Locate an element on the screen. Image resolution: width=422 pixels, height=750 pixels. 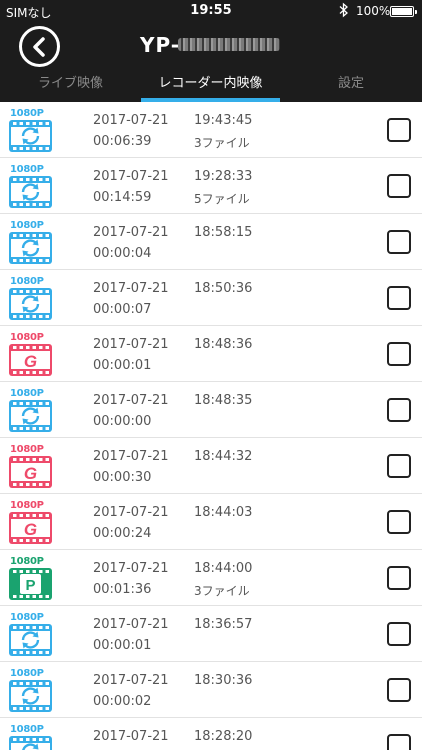
recording-row: 1080P 2017-07-21 18:28:20 is located at coordinates (211, 734).